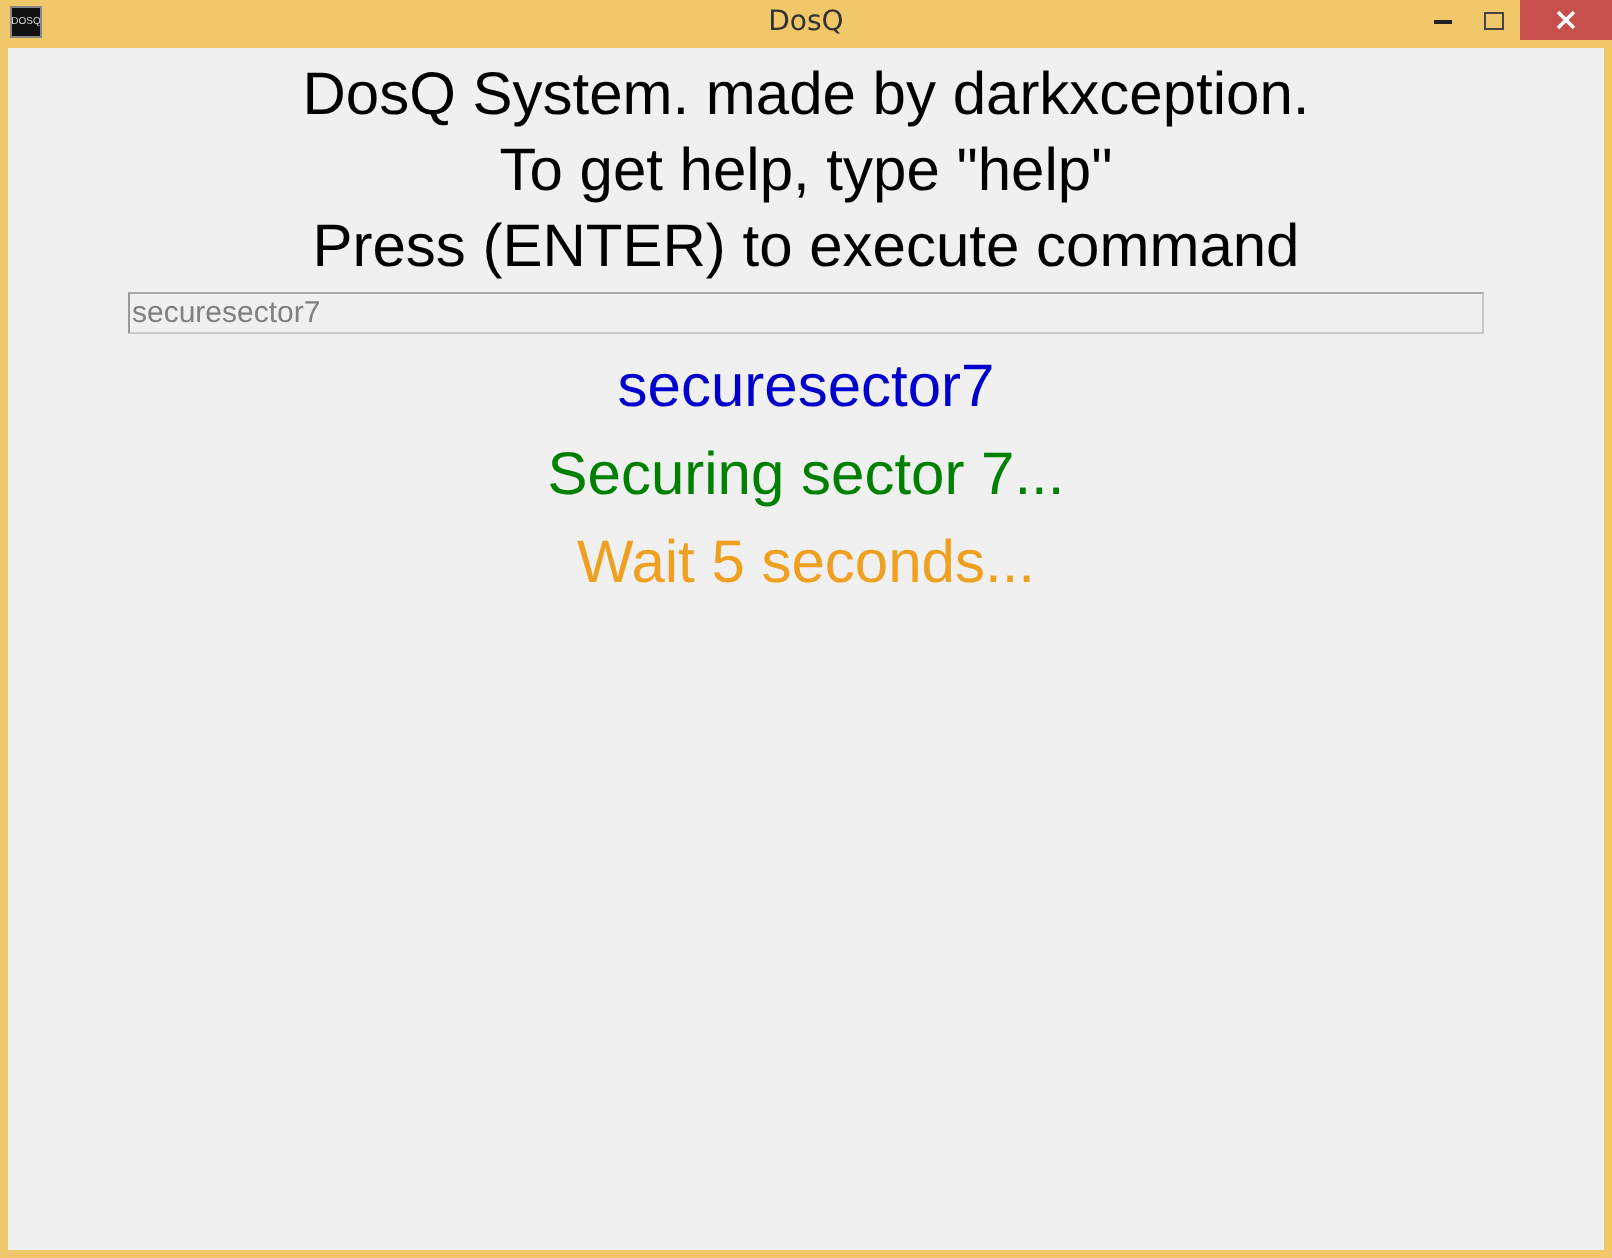  Describe the element at coordinates (806, 172) in the screenshot. I see `header-text: To get help, type "help"` at that location.